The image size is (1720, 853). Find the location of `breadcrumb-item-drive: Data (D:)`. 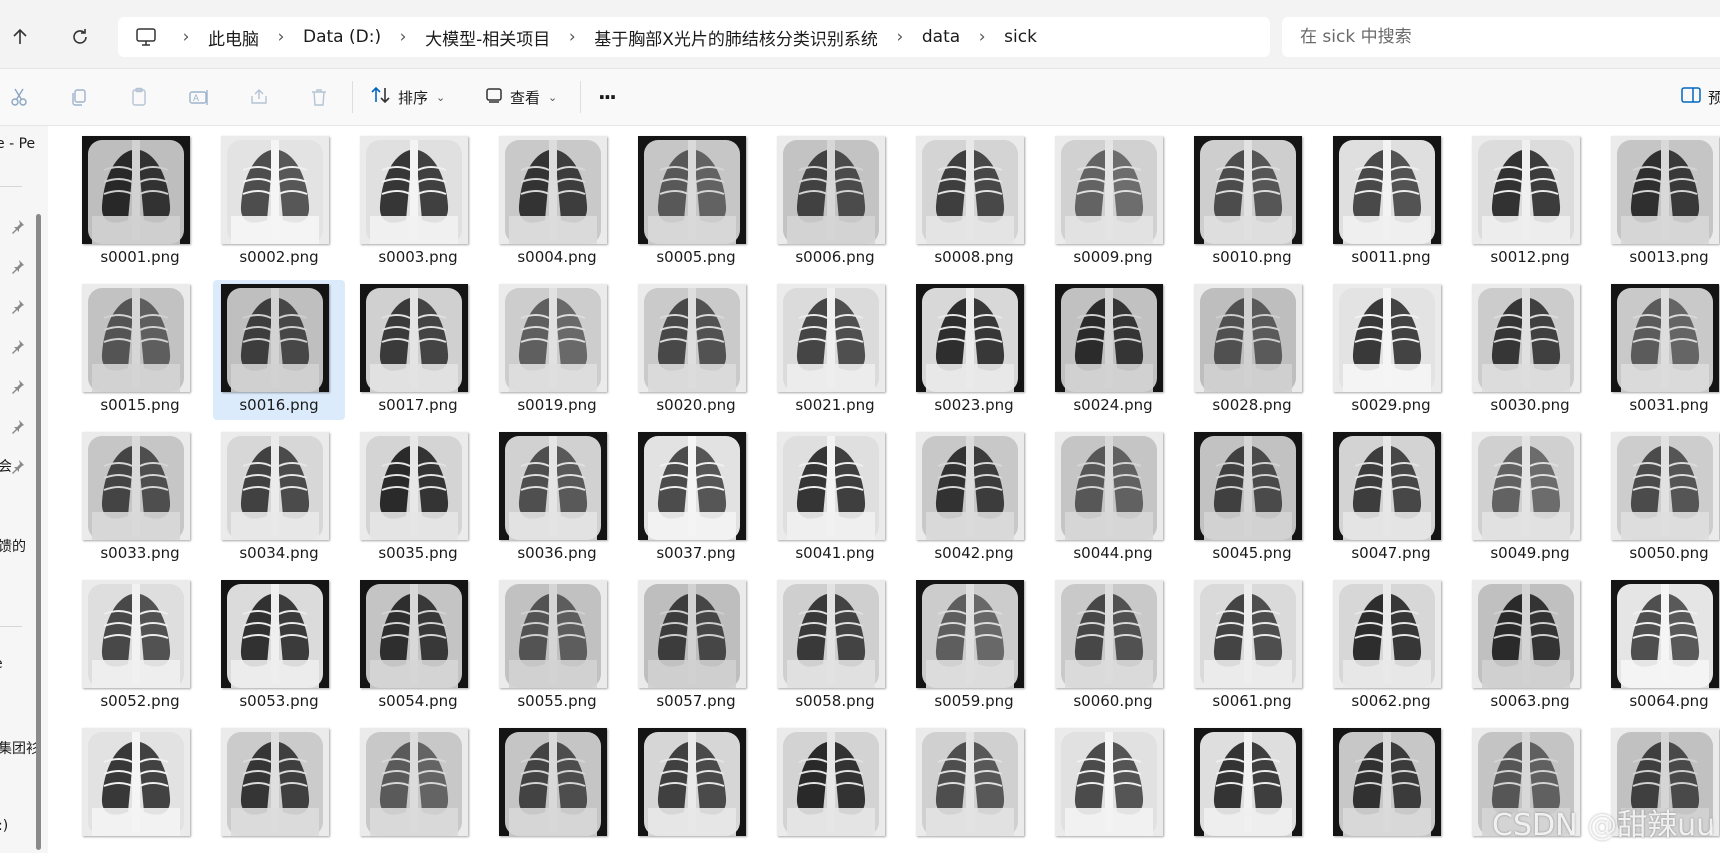

breadcrumb-item-drive: Data (D:) is located at coordinates (342, 37).